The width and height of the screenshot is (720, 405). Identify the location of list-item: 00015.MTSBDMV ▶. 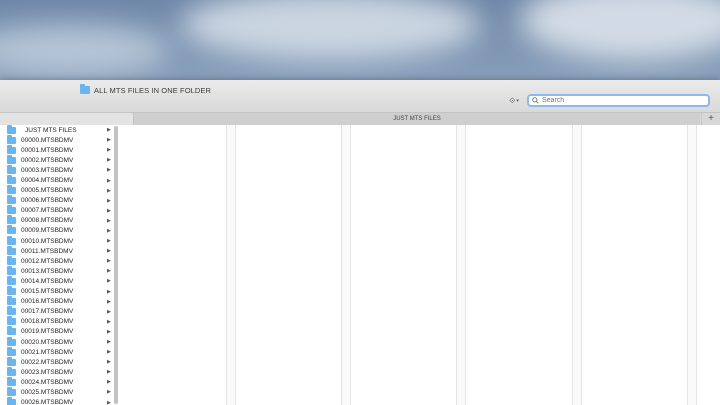
(57, 291).